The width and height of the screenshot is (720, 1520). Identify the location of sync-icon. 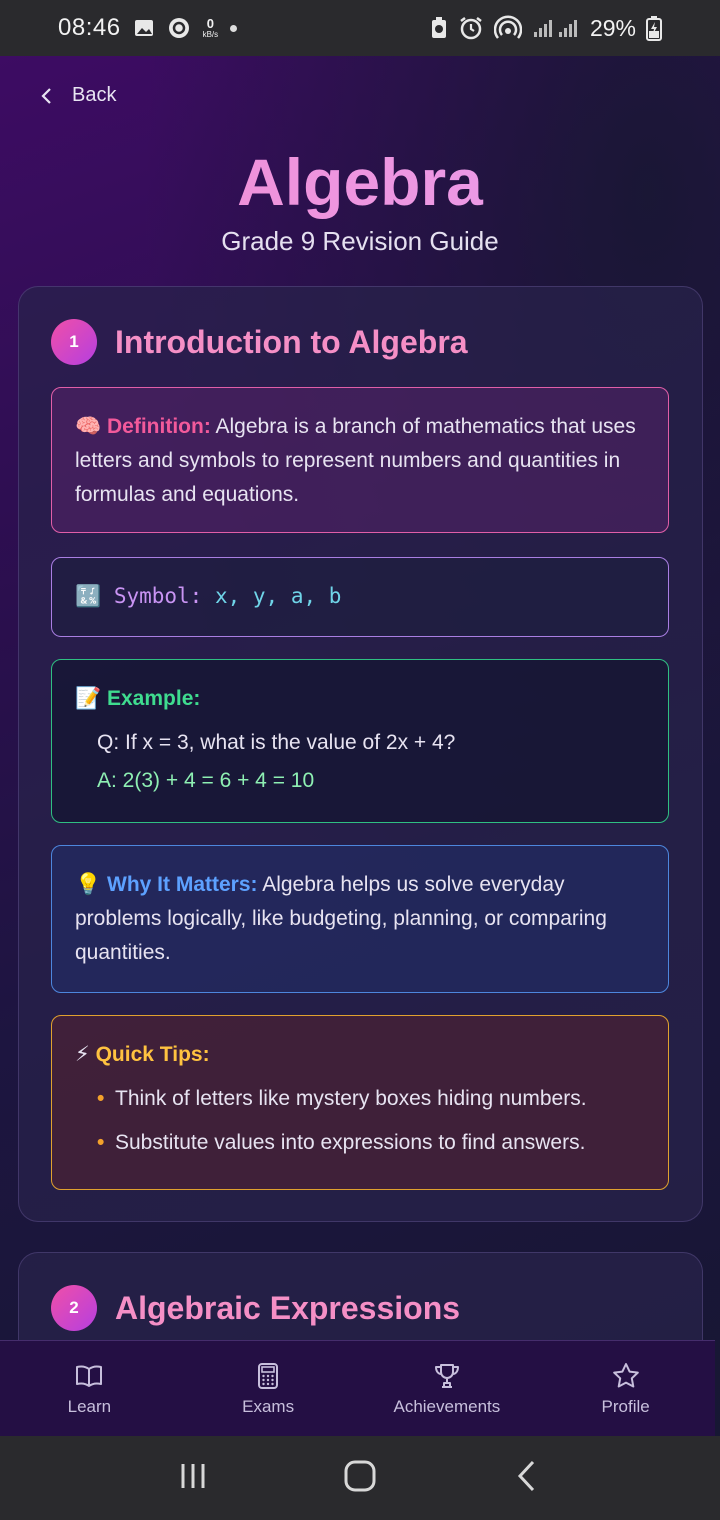
(179, 28).